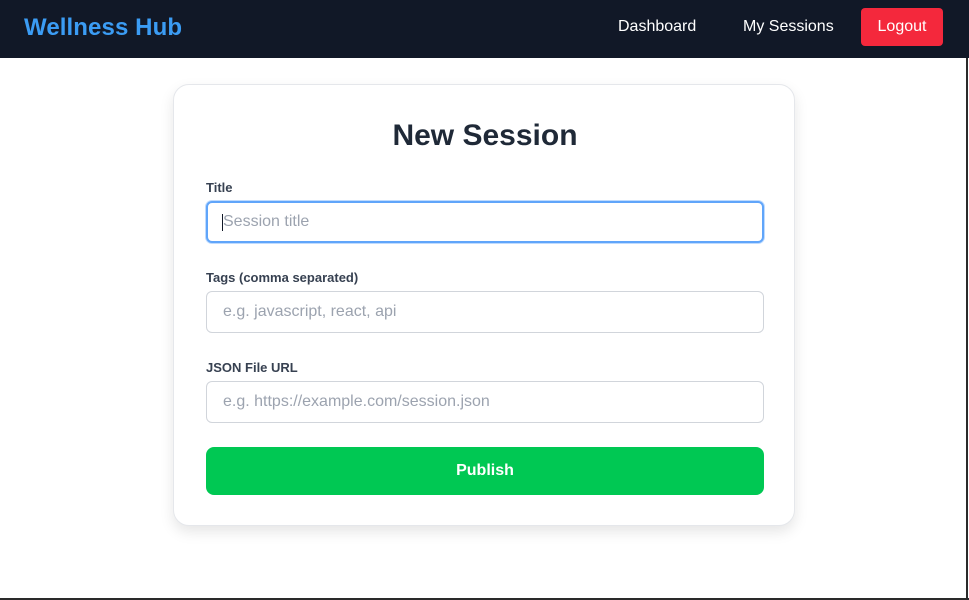 This screenshot has height=600, width=969. What do you see at coordinates (219, 187) in the screenshot?
I see `title-field-label: Title` at bounding box center [219, 187].